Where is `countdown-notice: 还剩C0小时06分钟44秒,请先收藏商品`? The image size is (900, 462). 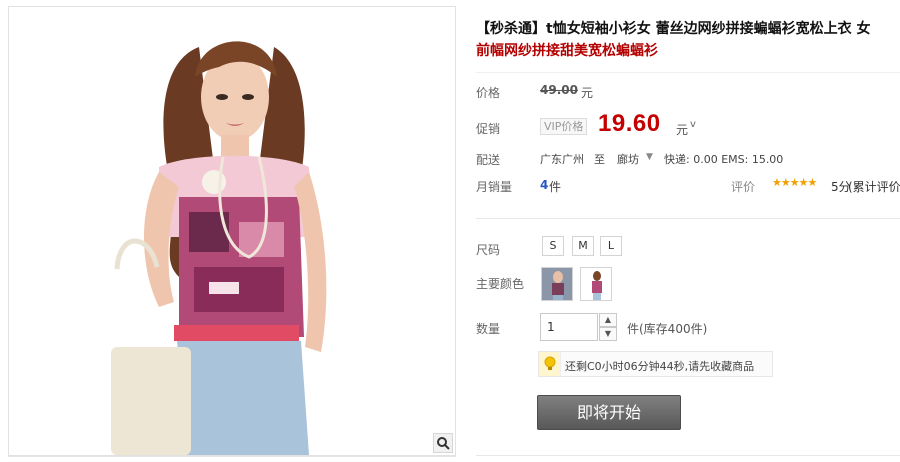
countdown-notice: 还剩C0小时06分钟44秒,请先收藏商品 is located at coordinates (655, 364).